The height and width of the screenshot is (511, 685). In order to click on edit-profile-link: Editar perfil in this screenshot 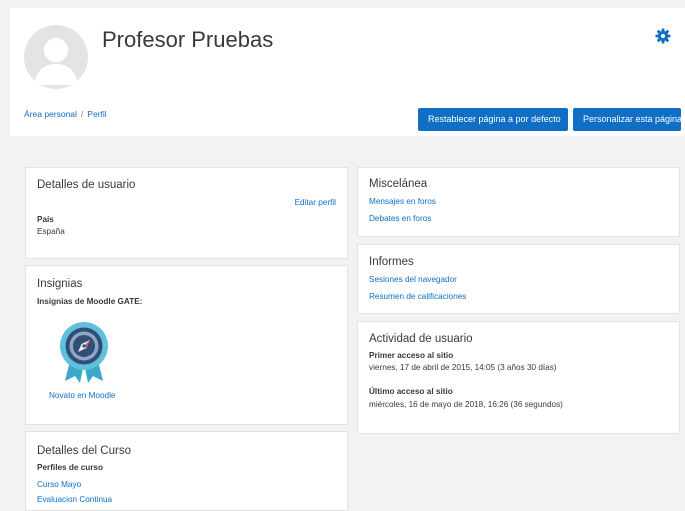, I will do `click(315, 202)`.